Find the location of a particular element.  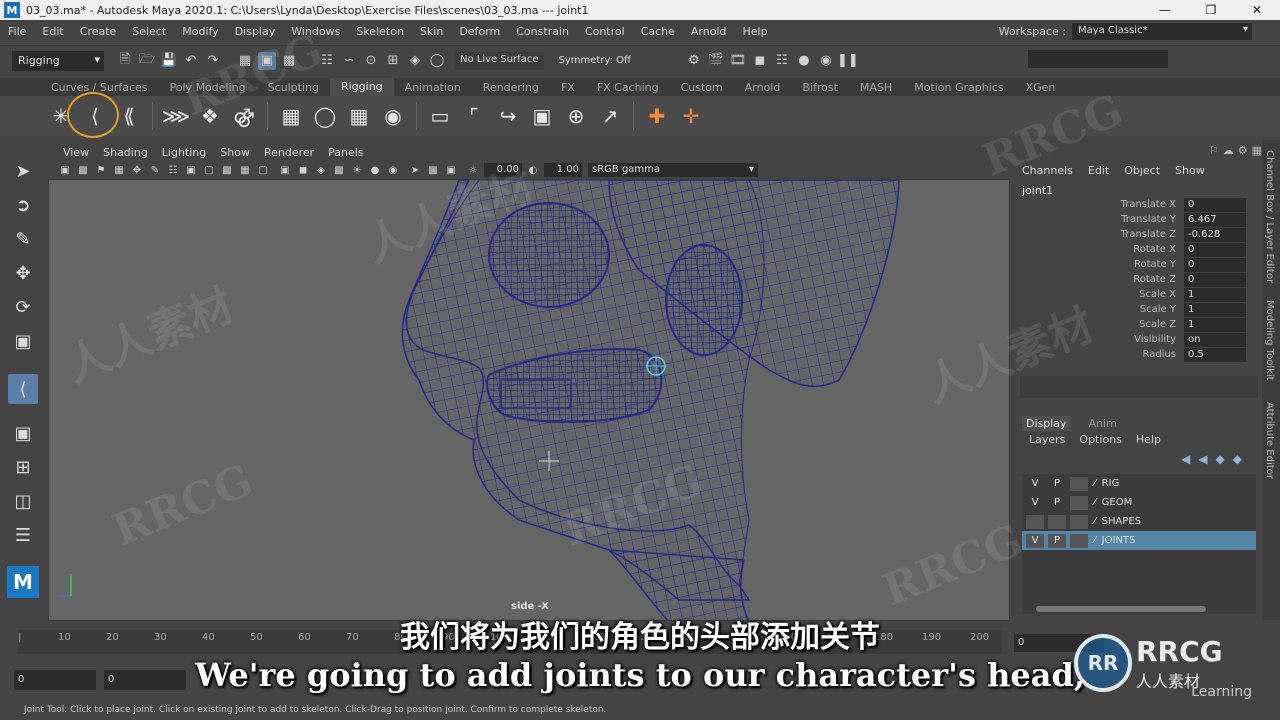

safe-action-icon: ▢ is located at coordinates (263, 170).